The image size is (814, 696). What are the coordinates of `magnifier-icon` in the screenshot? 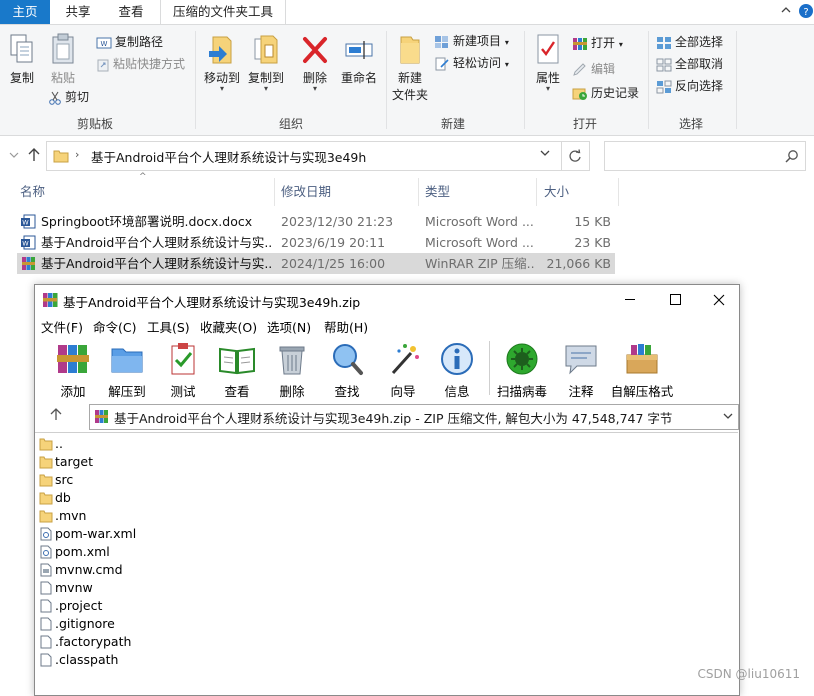 It's located at (348, 359).